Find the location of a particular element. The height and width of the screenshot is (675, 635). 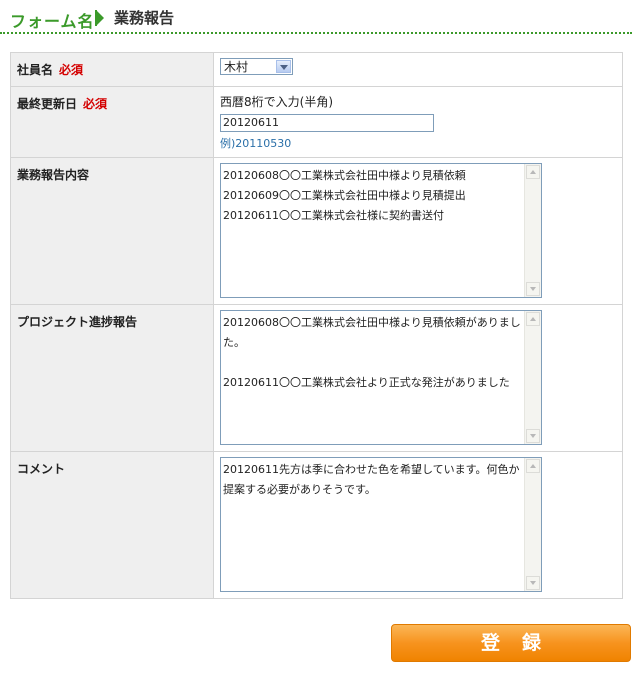

employee-value-cell: 木村 is located at coordinates (418, 69).